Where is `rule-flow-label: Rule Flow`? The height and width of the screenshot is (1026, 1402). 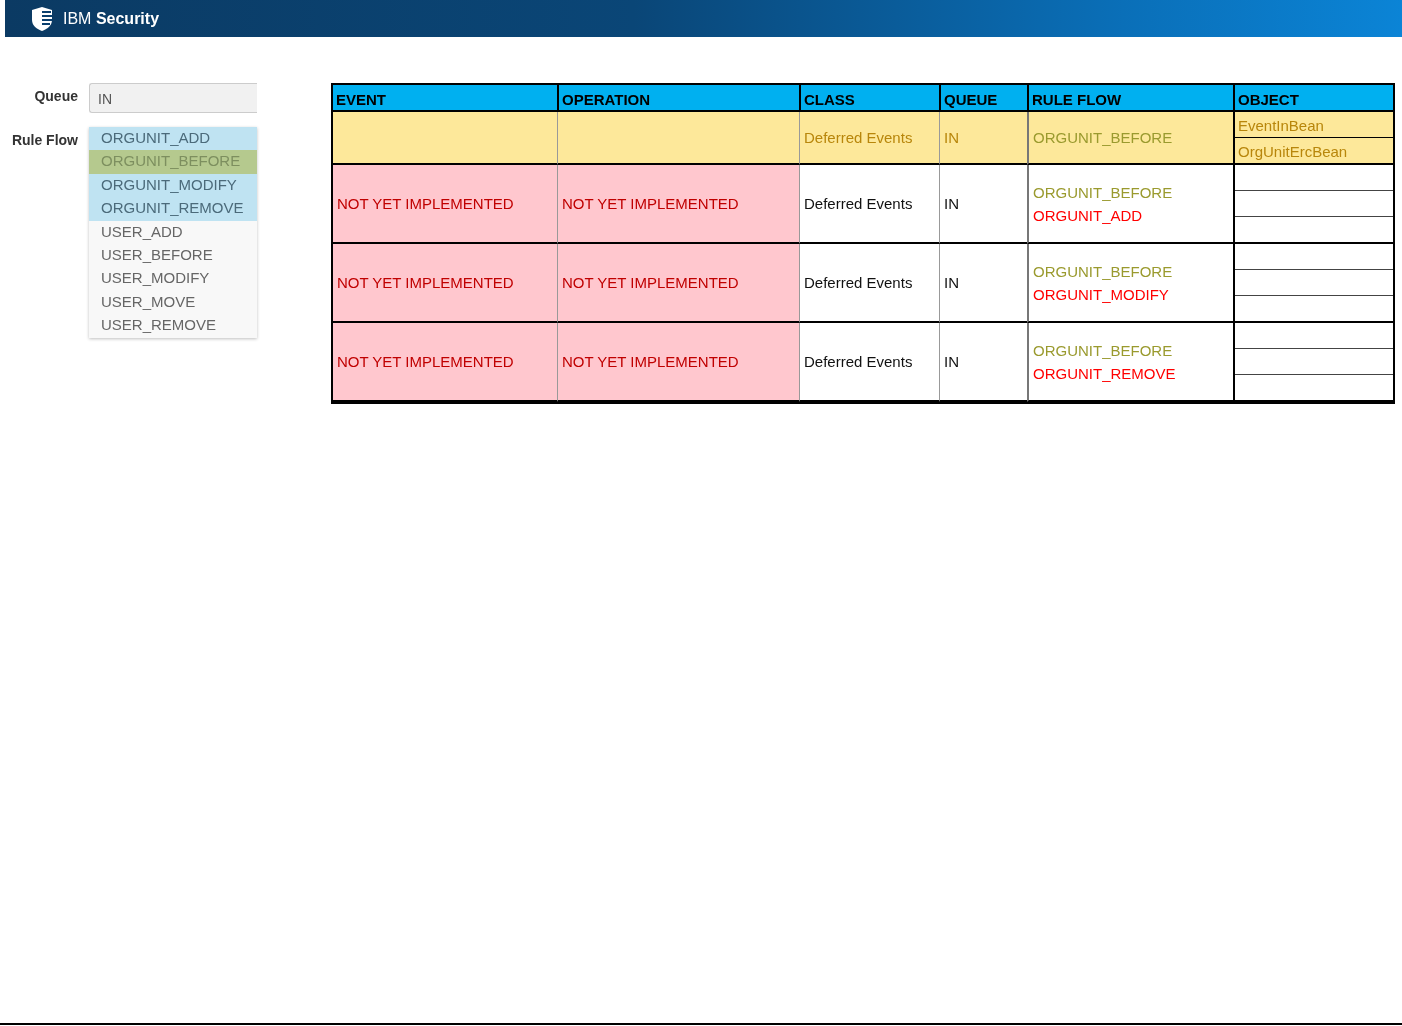 rule-flow-label: Rule Flow is located at coordinates (44, 139).